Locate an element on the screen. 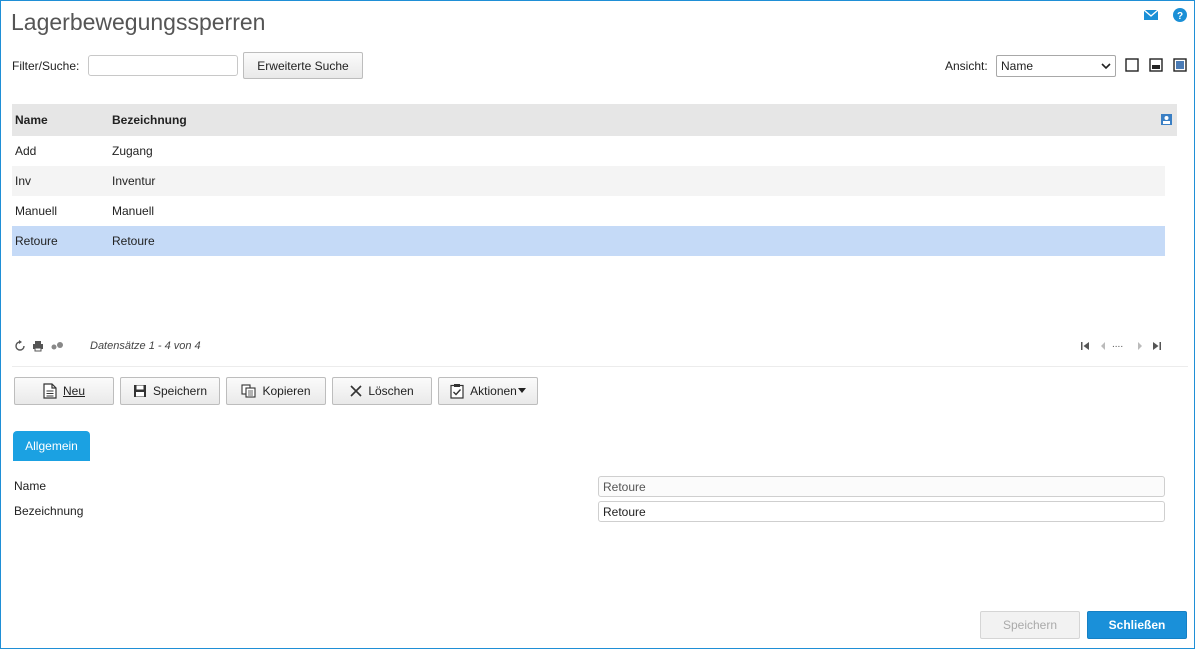 Image resolution: width=1195 pixels, height=649 pixels. new-document-icon is located at coordinates (50, 391).